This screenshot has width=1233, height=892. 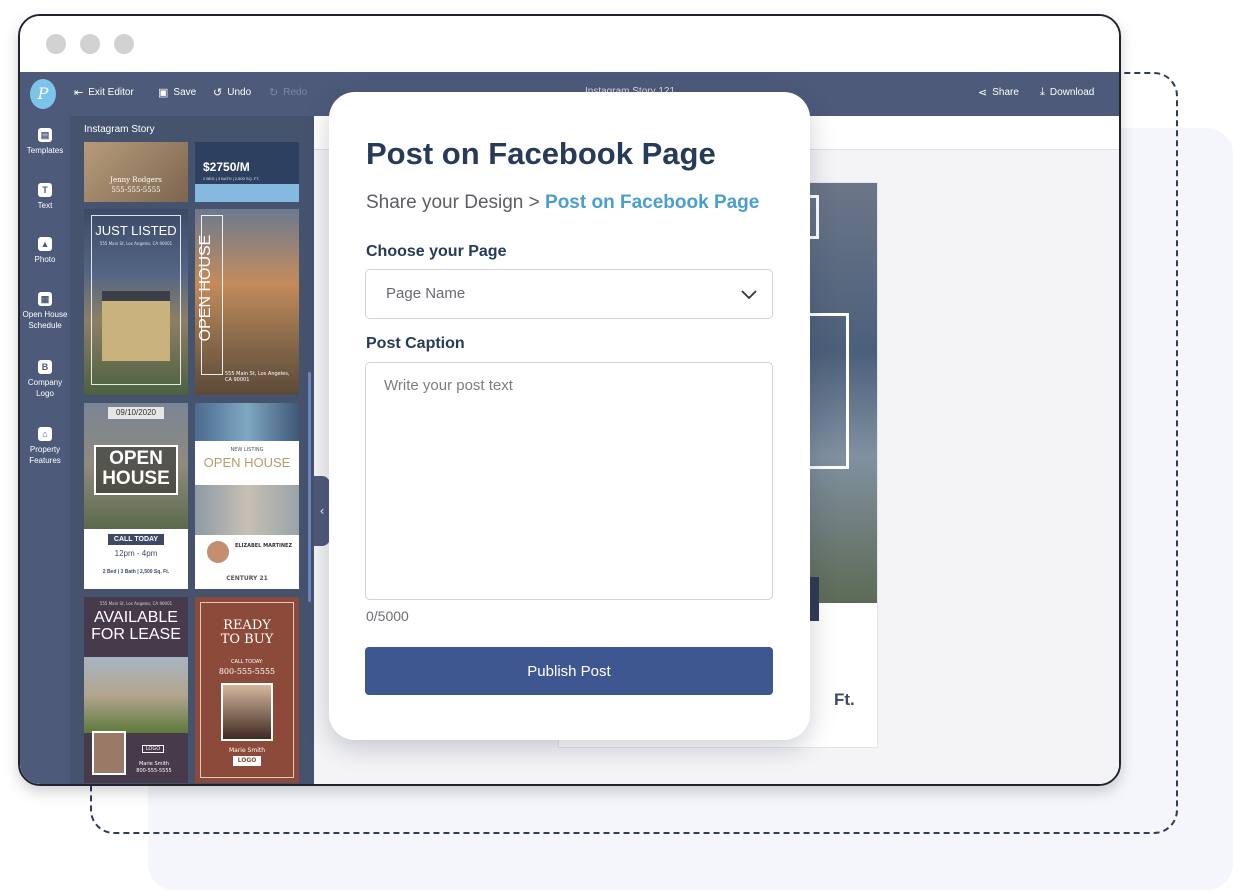 I want to click on collapse-panel-button: ‹, so click(x=322, y=511).